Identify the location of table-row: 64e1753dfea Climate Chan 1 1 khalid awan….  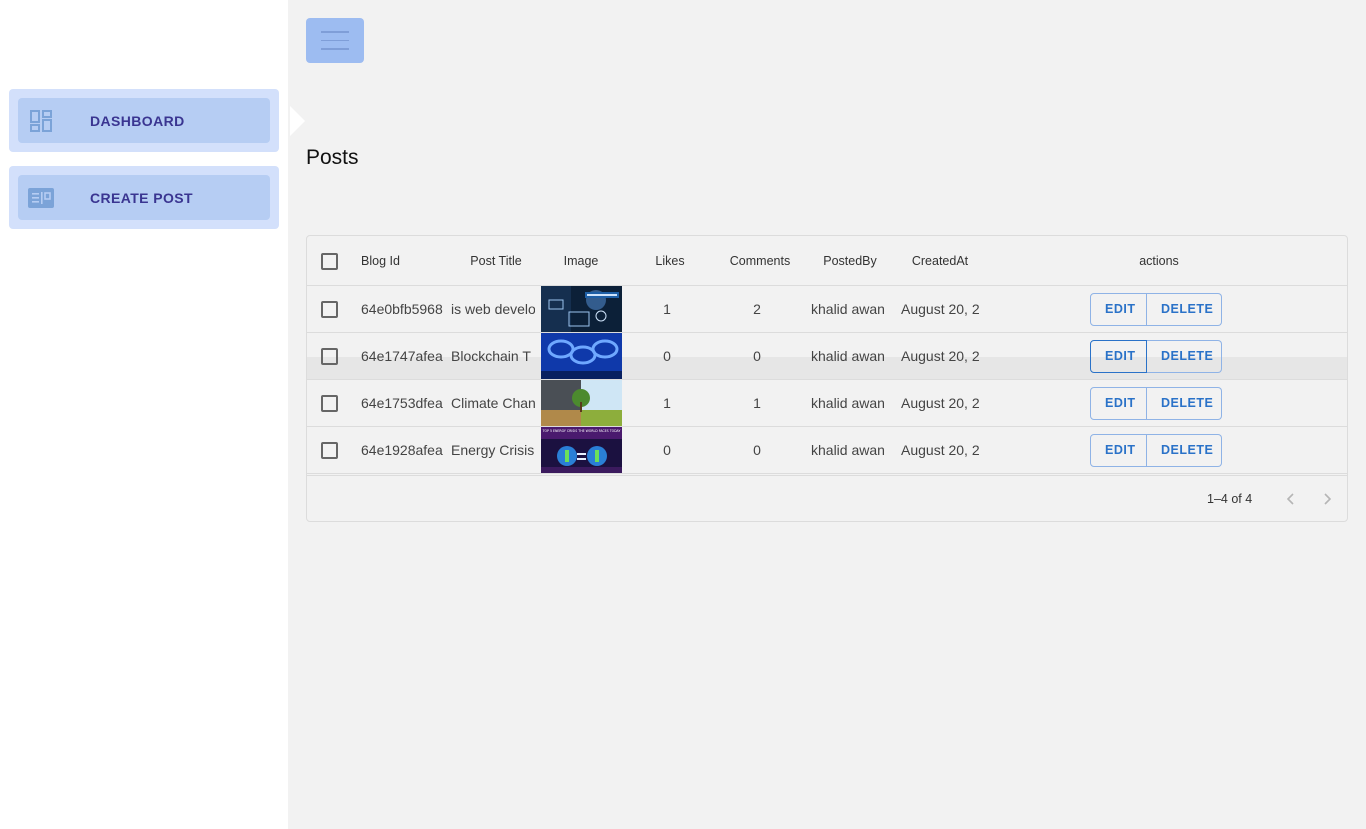
(827, 403).